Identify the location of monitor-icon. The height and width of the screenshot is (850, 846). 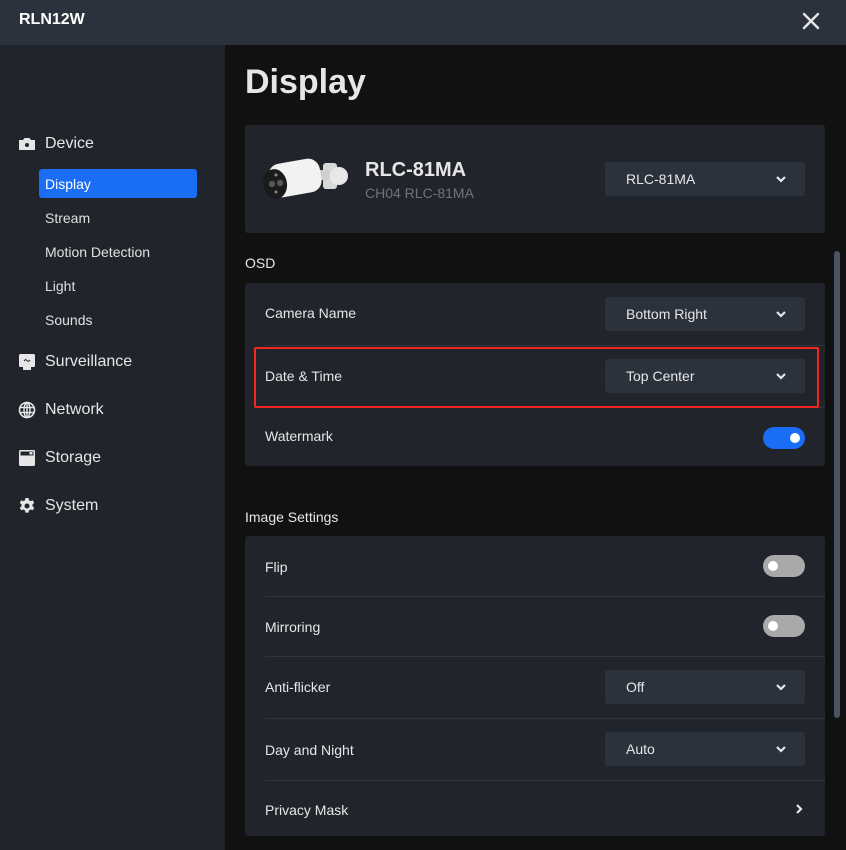
(27, 362).